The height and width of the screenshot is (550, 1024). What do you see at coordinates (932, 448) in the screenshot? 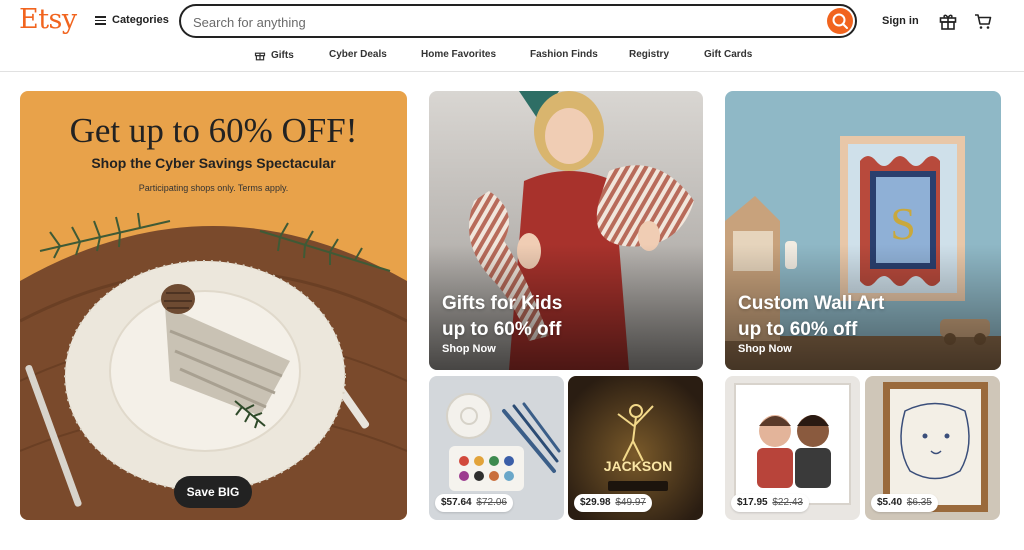
I see `product-tile-pet-drawing: $5.40 $6.35` at bounding box center [932, 448].